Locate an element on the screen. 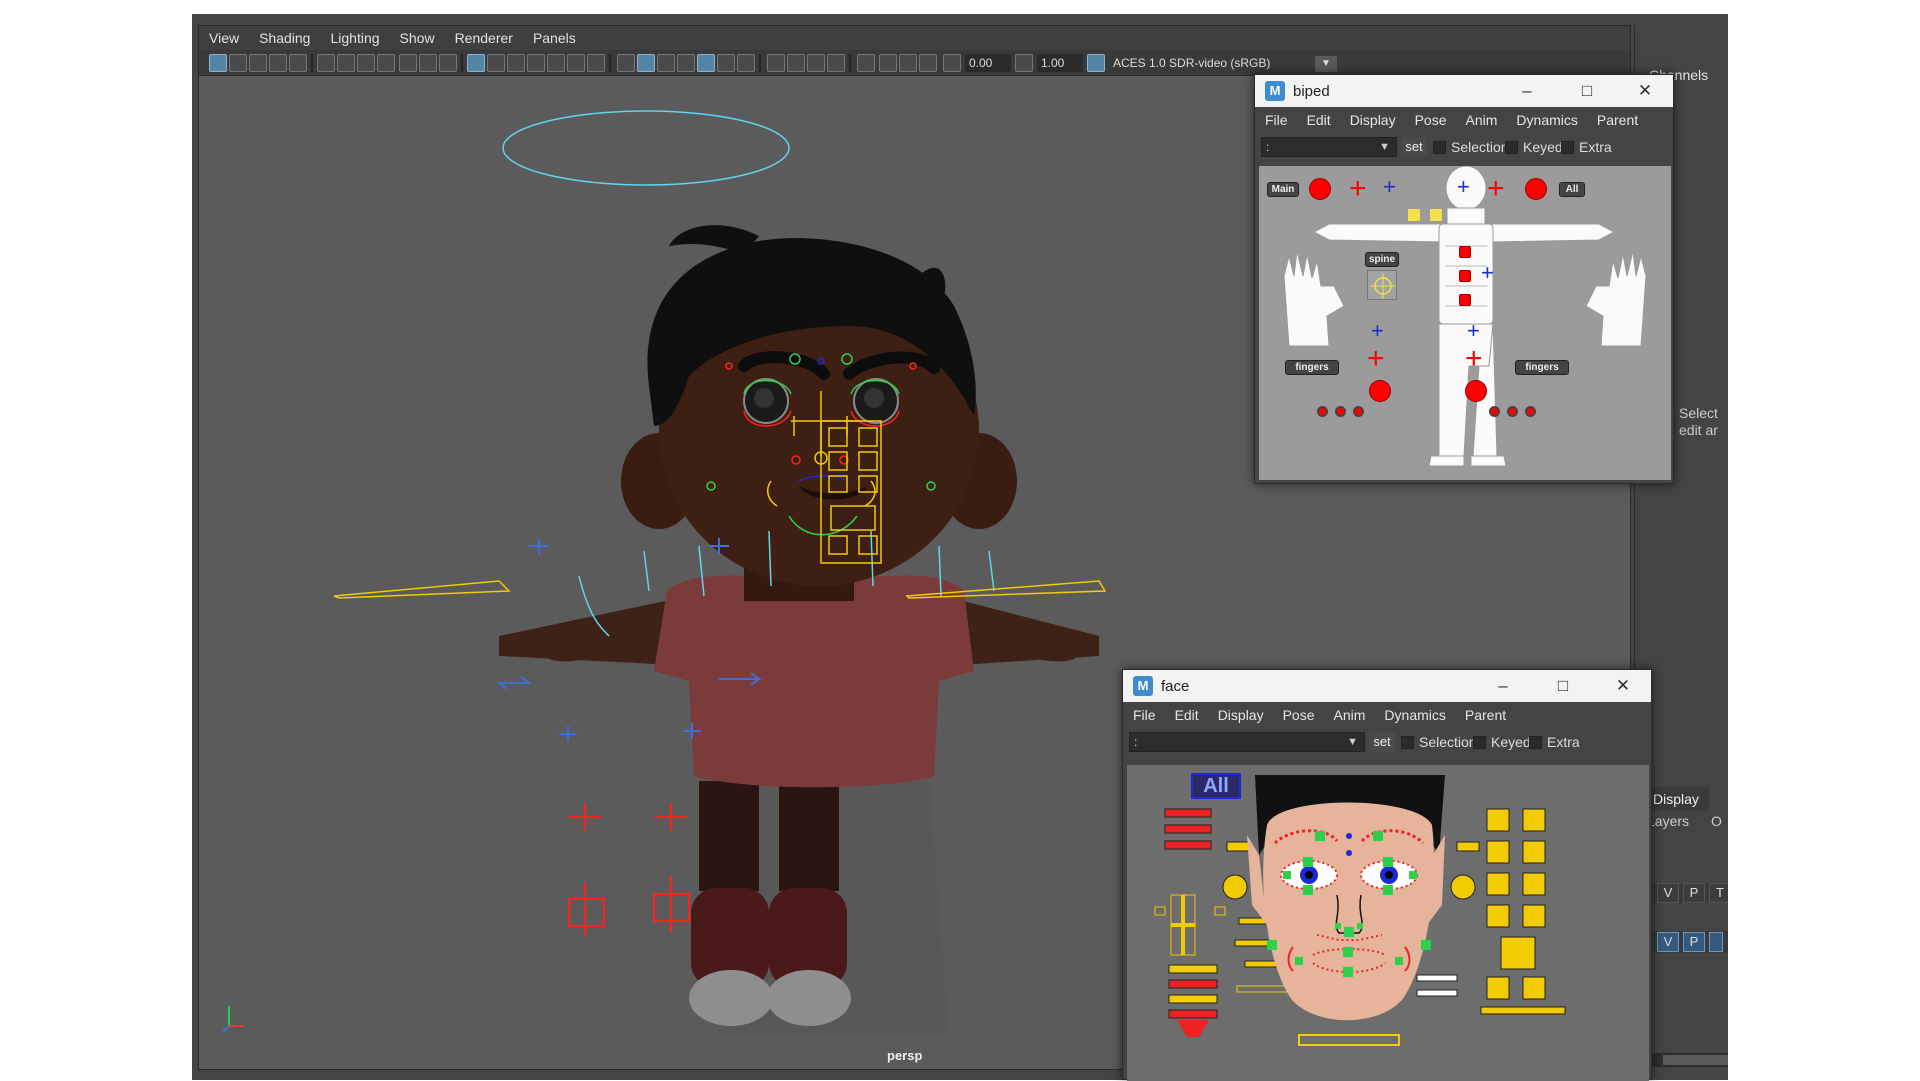  grid-icon is located at coordinates (476, 63).